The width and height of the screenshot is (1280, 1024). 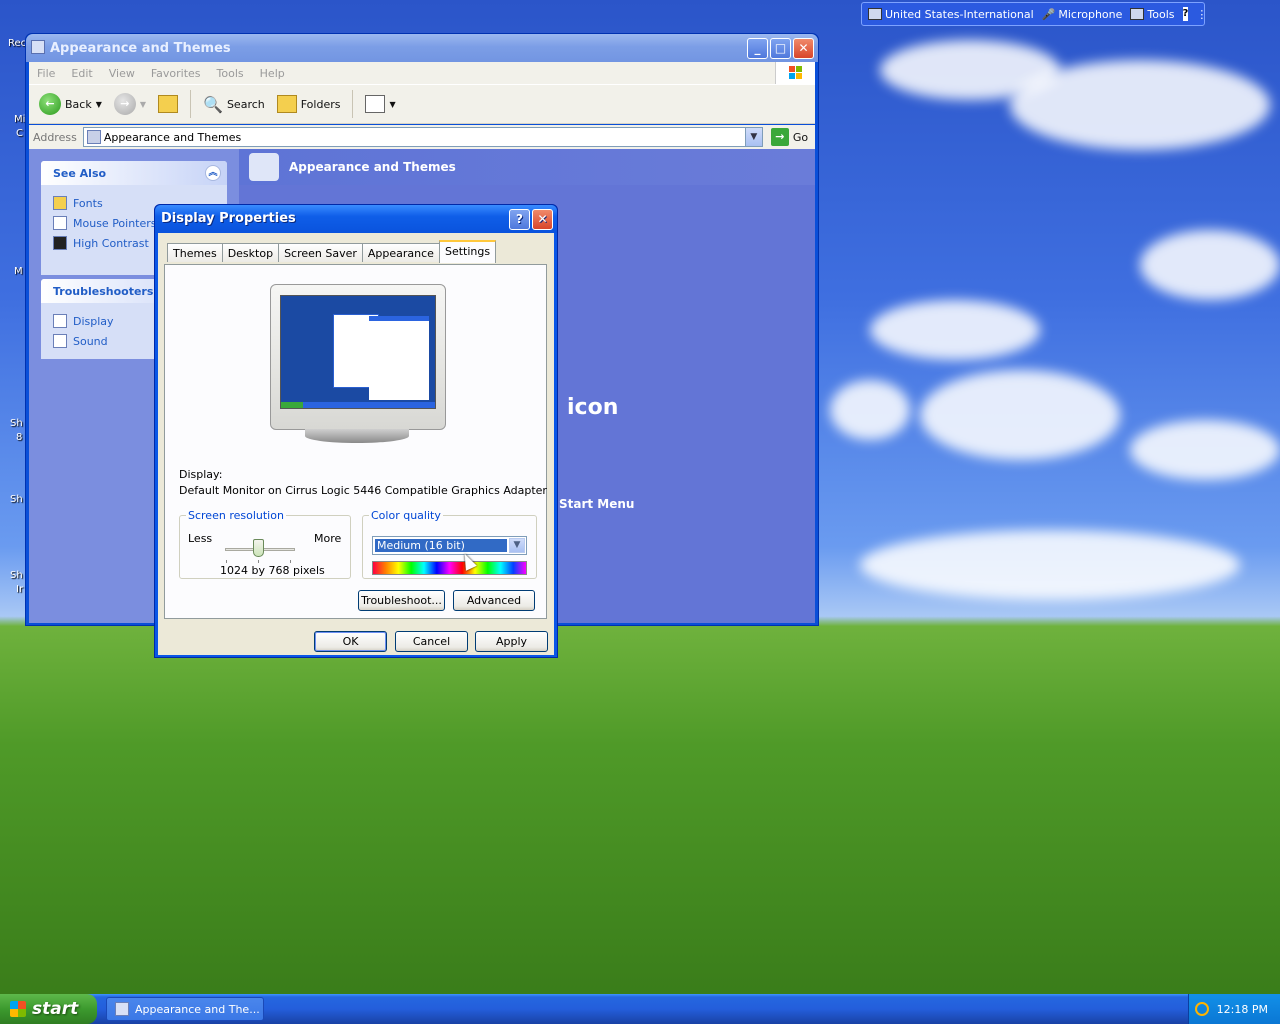 I want to click on link-label: Display, so click(x=93, y=321).